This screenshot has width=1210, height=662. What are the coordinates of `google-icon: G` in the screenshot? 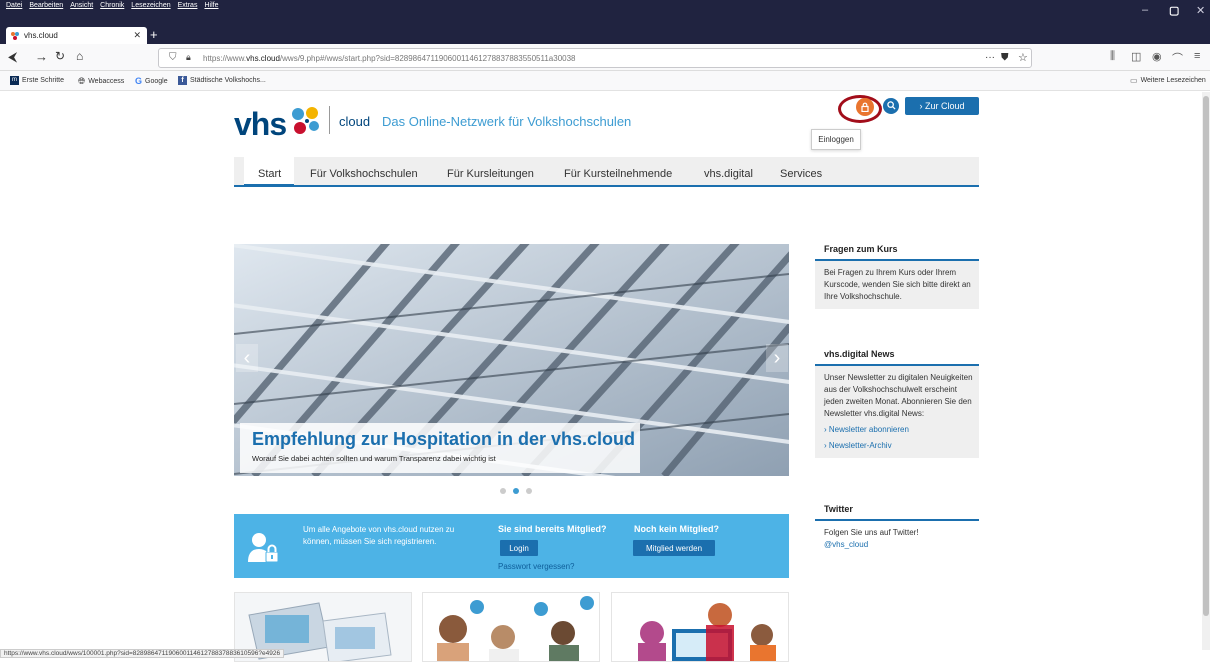 It's located at (139, 81).